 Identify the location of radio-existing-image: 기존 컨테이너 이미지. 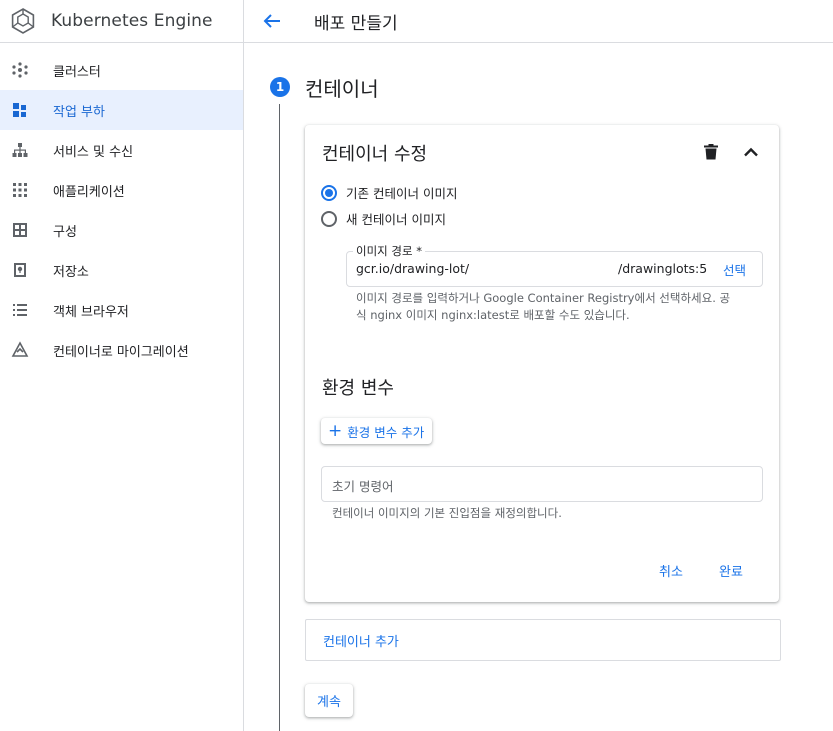
(389, 192).